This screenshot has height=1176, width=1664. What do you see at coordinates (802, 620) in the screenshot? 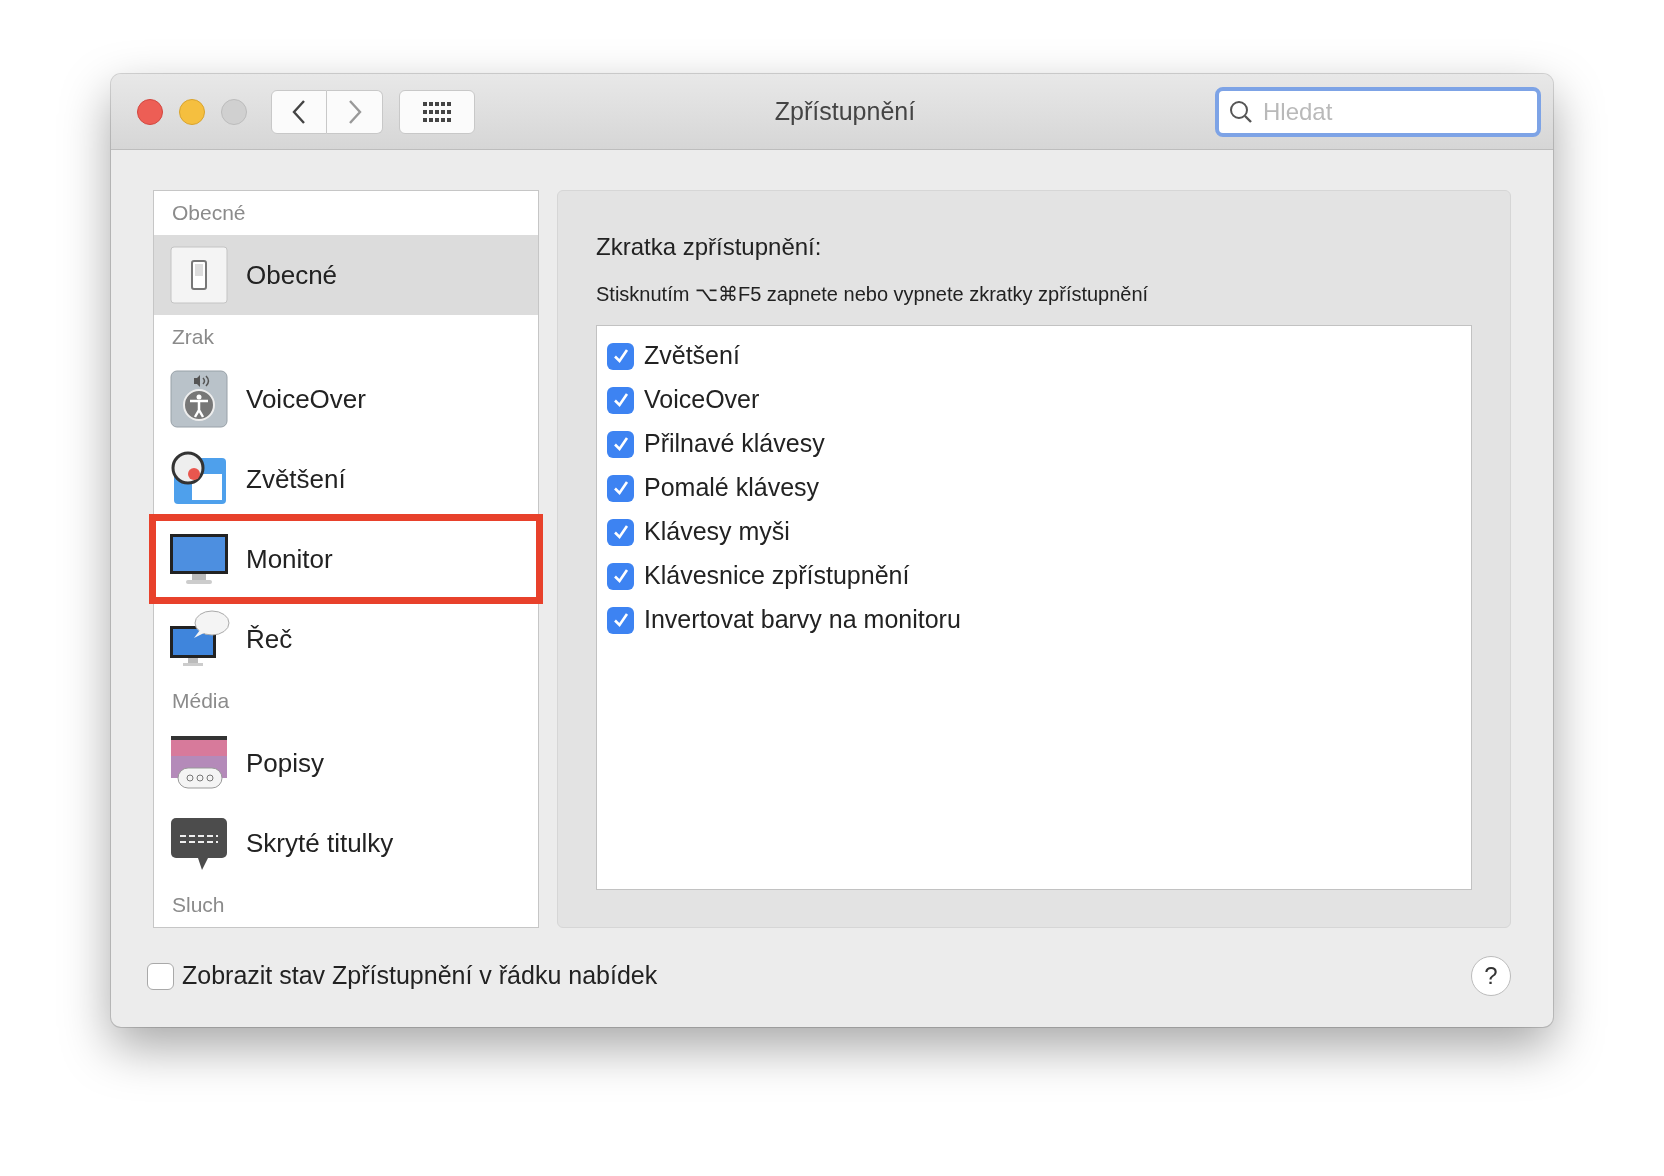
I see `checkbox-label: Invertovat barvy na monitoru` at bounding box center [802, 620].